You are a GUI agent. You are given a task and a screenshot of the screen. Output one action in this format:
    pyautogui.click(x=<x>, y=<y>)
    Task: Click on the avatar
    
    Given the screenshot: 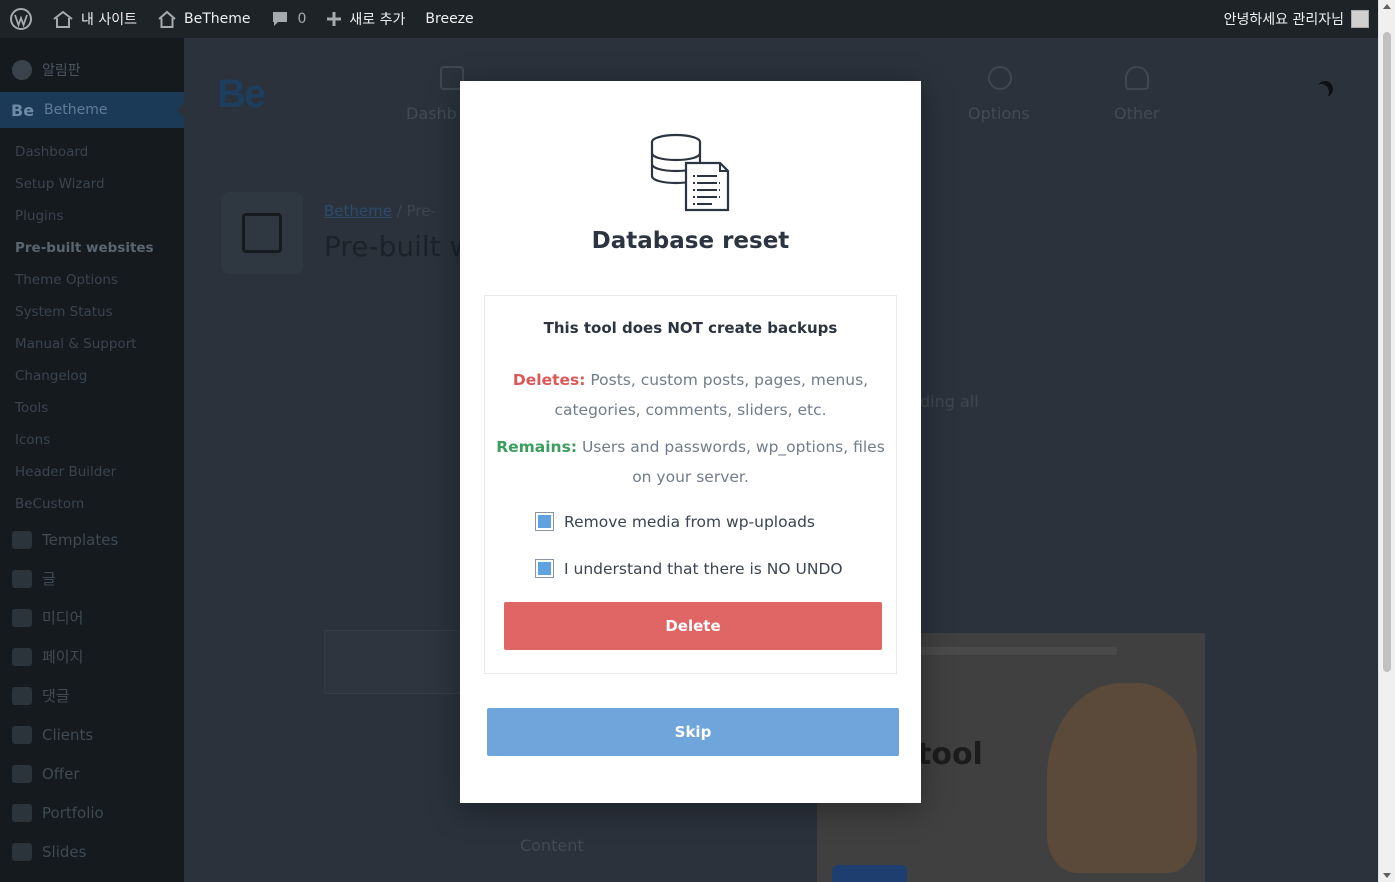 What is the action you would take?
    pyautogui.click(x=1360, y=19)
    